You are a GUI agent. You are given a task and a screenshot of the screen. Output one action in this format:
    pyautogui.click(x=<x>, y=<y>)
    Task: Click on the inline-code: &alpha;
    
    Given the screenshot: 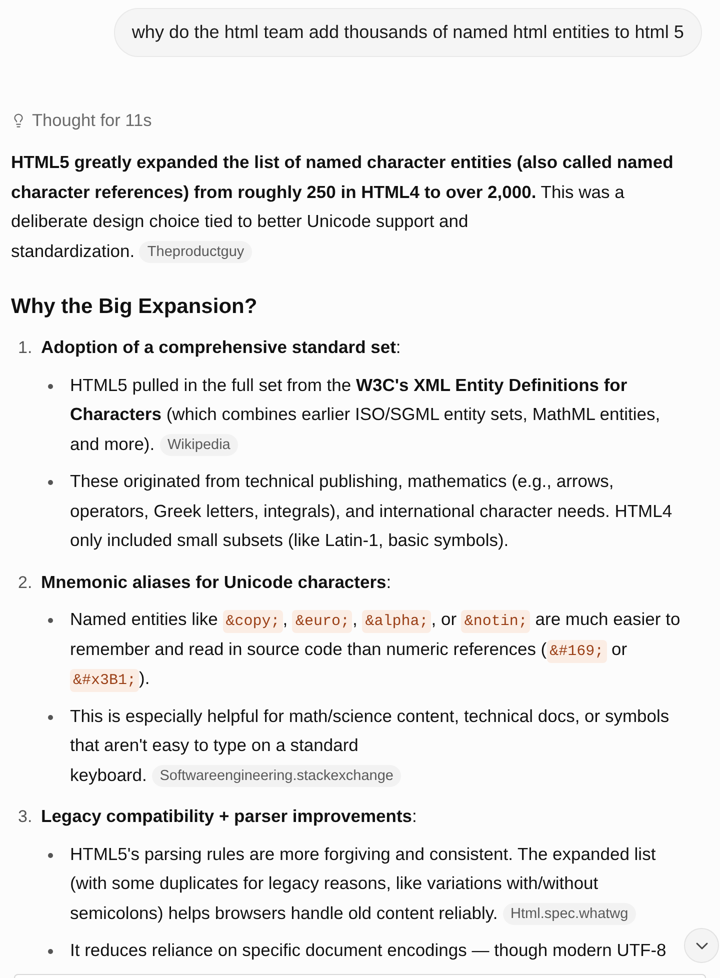 What is the action you would take?
    pyautogui.click(x=397, y=621)
    